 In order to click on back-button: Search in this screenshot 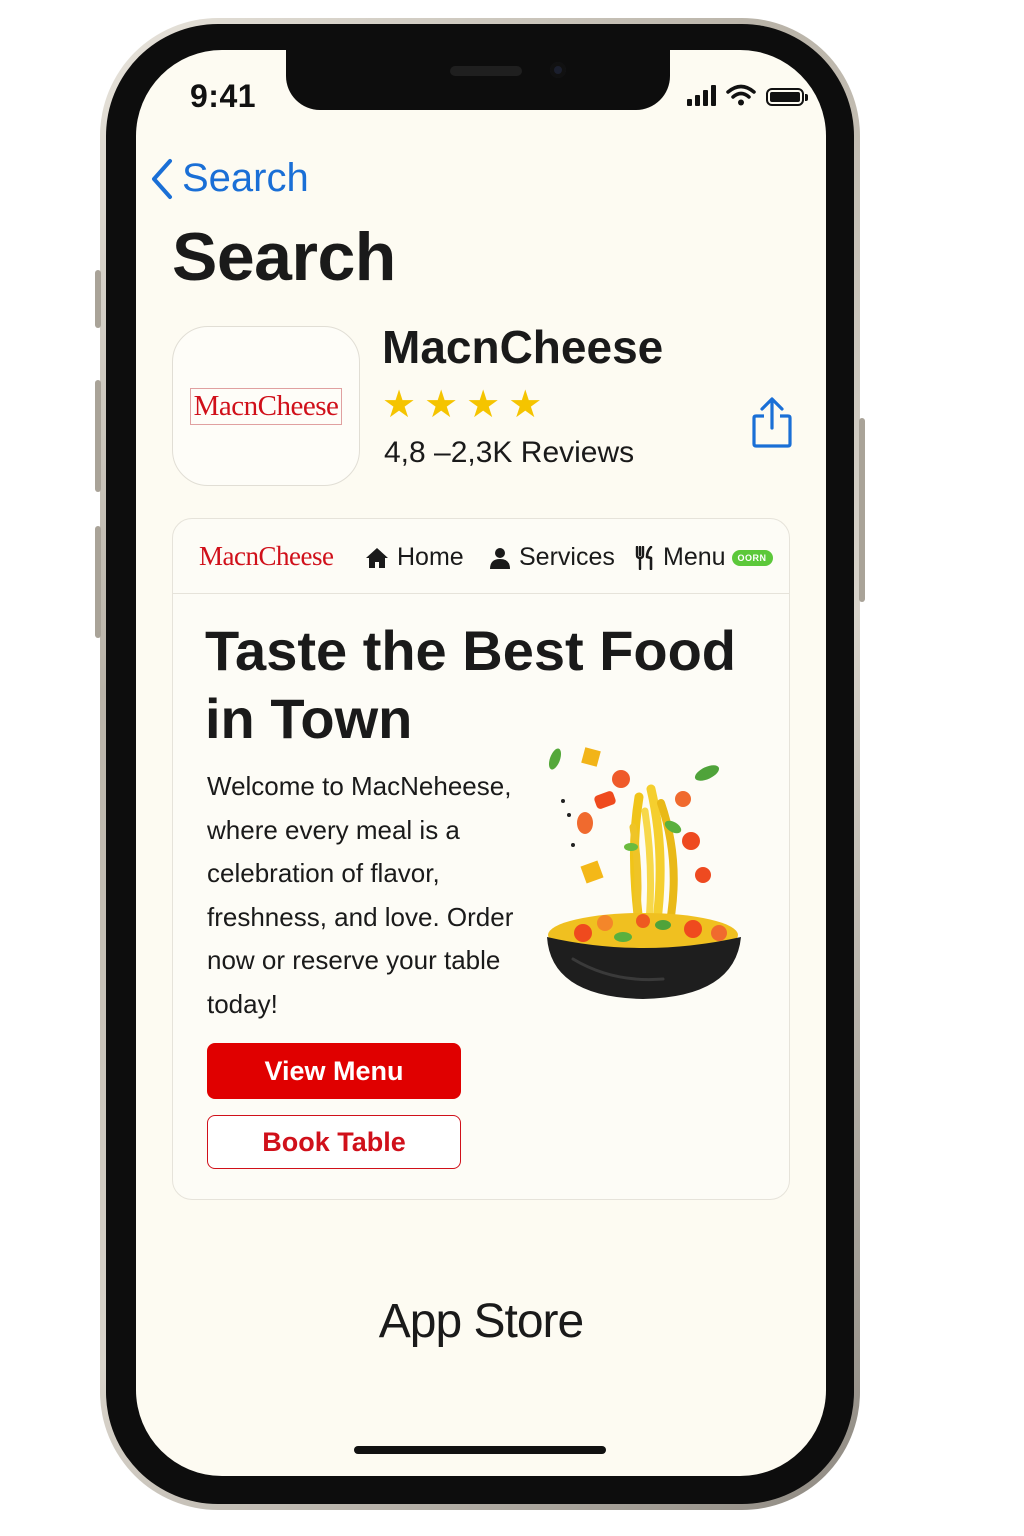, I will do `click(229, 178)`.